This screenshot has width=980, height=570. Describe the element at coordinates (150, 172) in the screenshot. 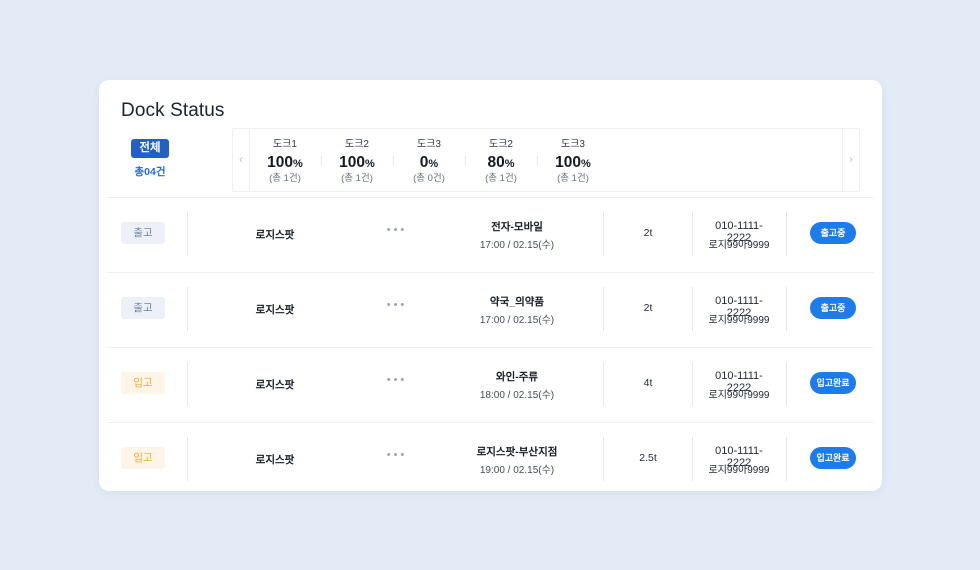

I see `total-count: 총04건` at that location.